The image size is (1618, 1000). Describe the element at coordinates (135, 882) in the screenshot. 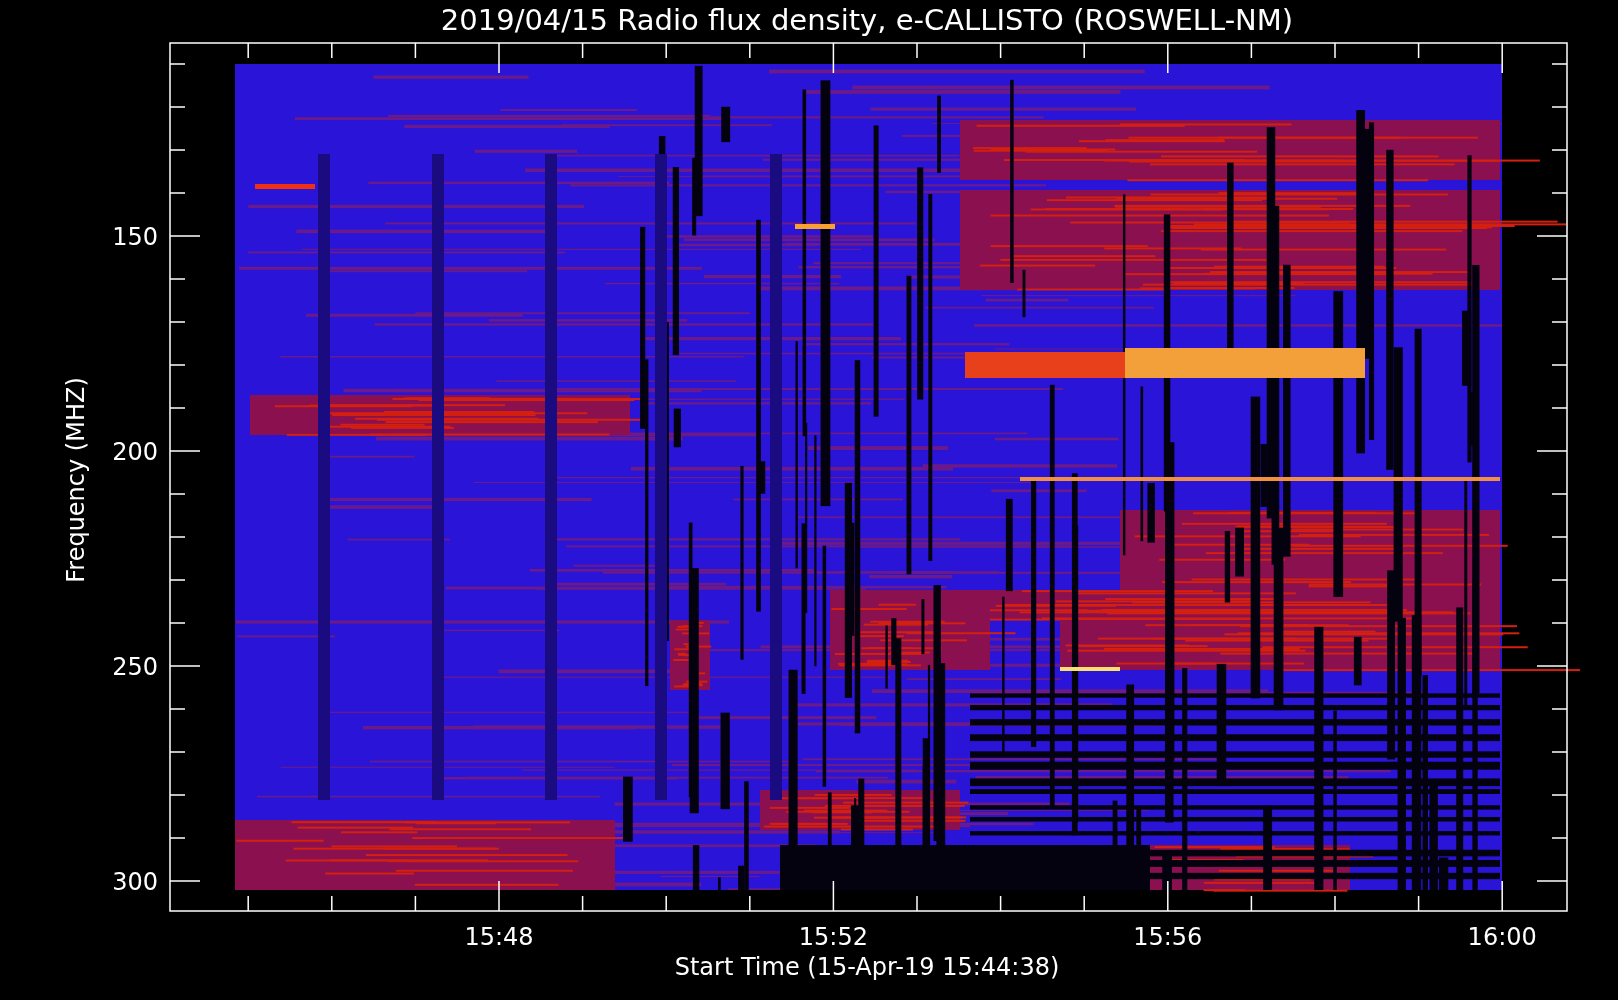

I see `y-tick-label: 300` at that location.